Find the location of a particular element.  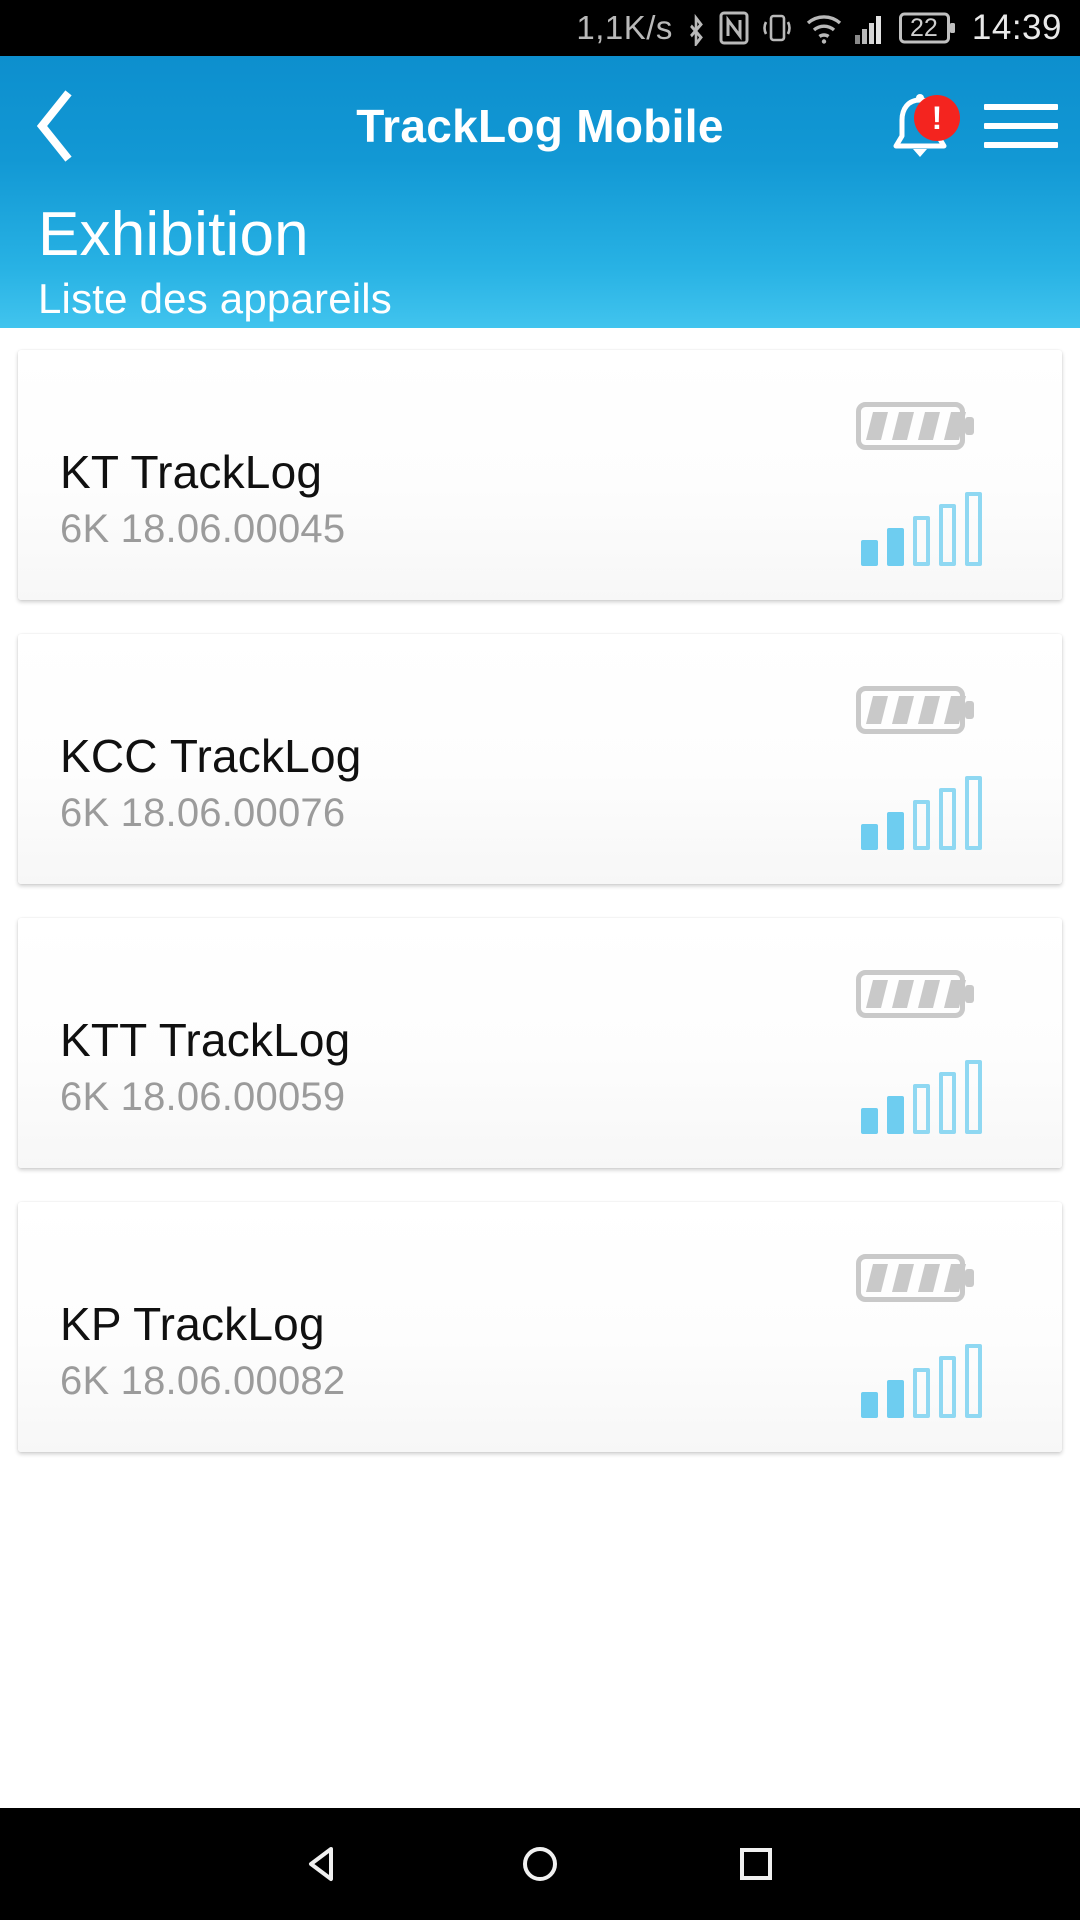

wifi-icon is located at coordinates (824, 28).